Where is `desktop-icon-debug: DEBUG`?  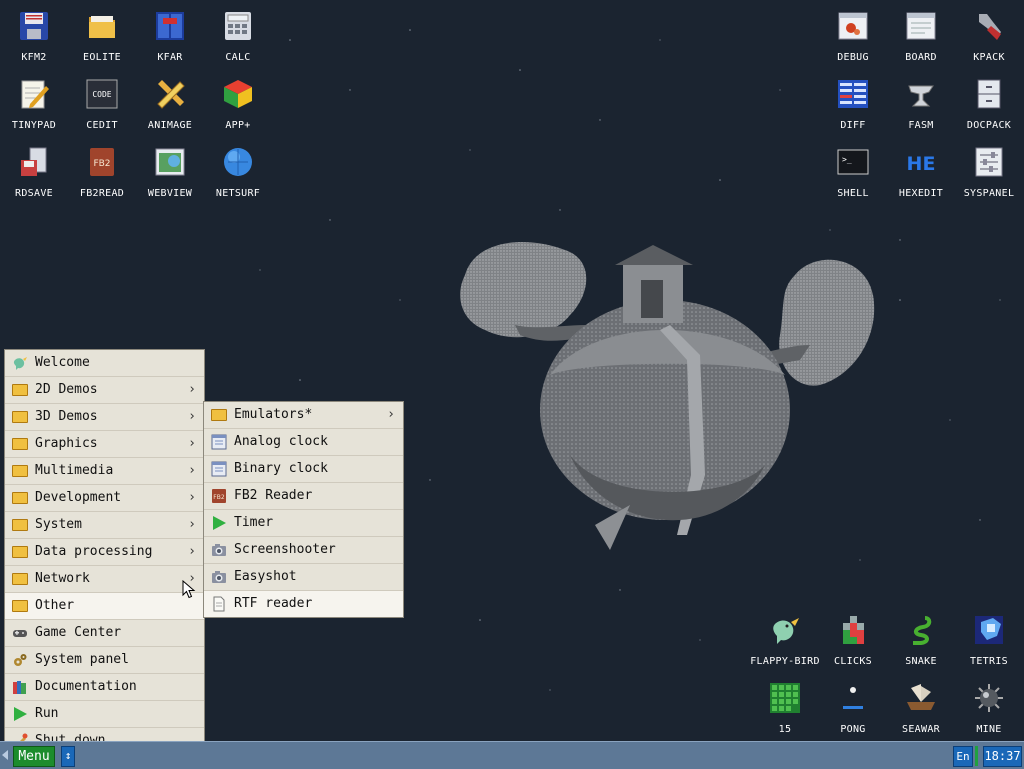 desktop-icon-debug: DEBUG is located at coordinates (853, 34).